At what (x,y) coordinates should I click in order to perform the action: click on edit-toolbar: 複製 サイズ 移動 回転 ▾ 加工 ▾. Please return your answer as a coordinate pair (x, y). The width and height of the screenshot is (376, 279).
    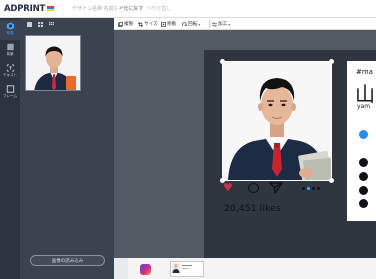
    Looking at the image, I should click on (245, 24).